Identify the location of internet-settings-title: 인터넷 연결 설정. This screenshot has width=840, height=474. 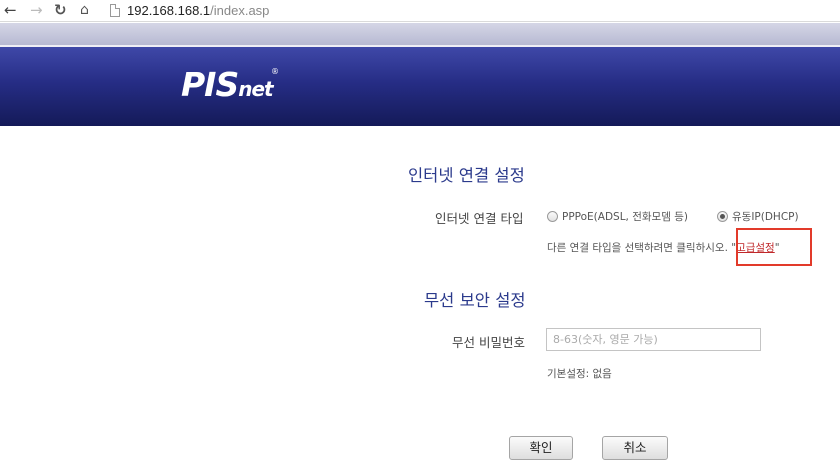
(466, 175).